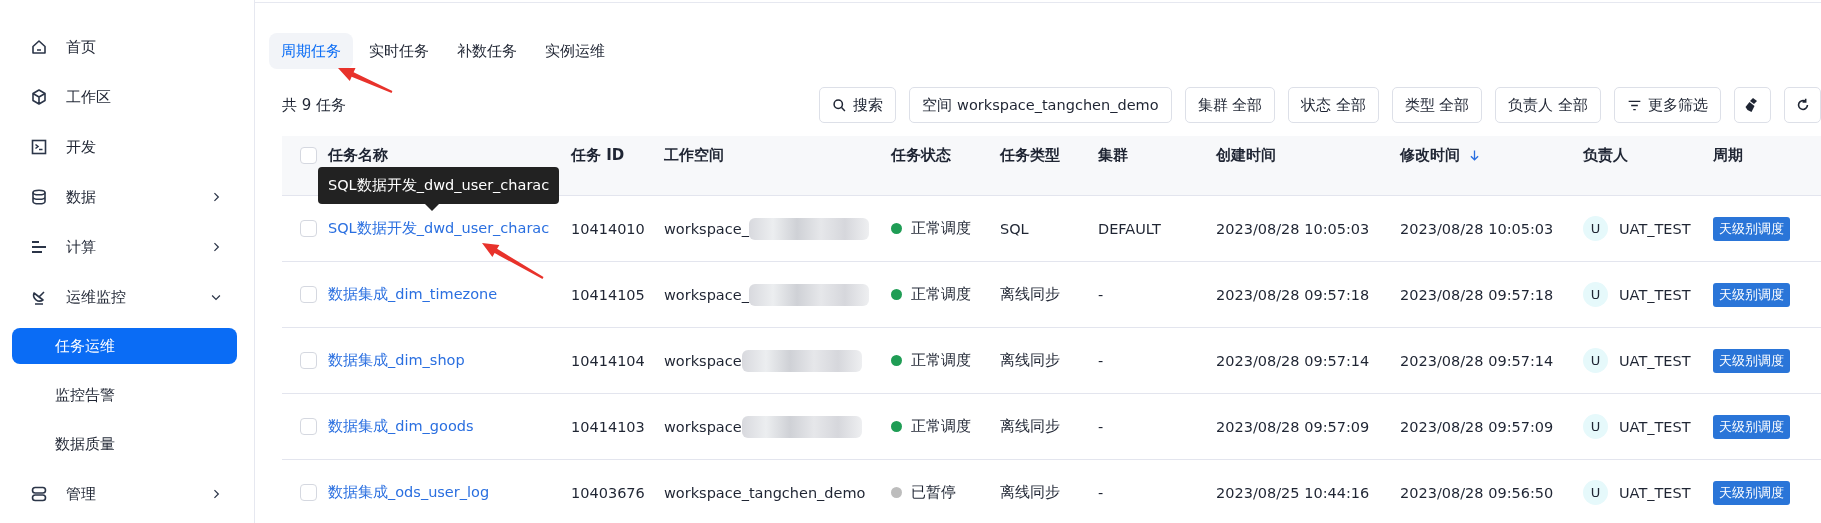 Image resolution: width=1821 pixels, height=523 pixels. What do you see at coordinates (1030, 155) in the screenshot?
I see `column-header: 任务类型` at bounding box center [1030, 155].